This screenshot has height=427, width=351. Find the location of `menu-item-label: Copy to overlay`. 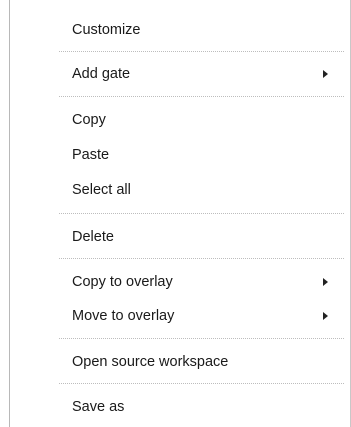

menu-item-label: Copy to overlay is located at coordinates (122, 282).